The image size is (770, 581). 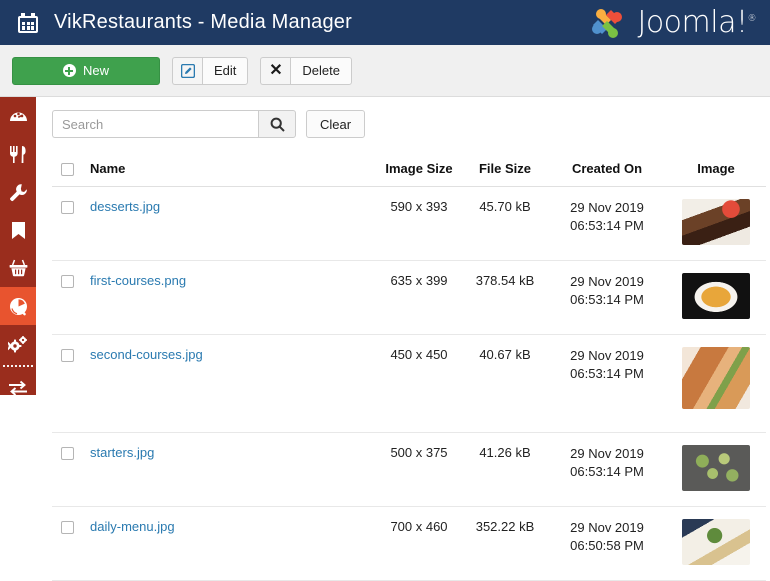 I want to click on row-file-size-cell: 41.26 kB, so click(x=505, y=470).